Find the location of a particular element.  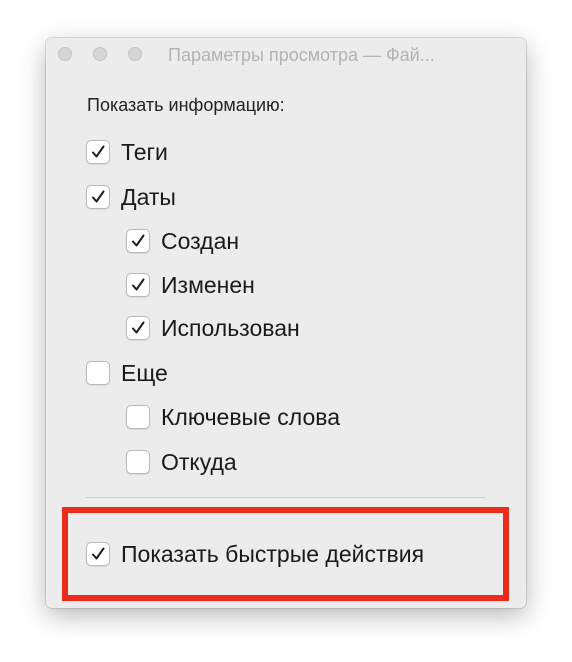

option-where-from: Откуда is located at coordinates (181, 462).